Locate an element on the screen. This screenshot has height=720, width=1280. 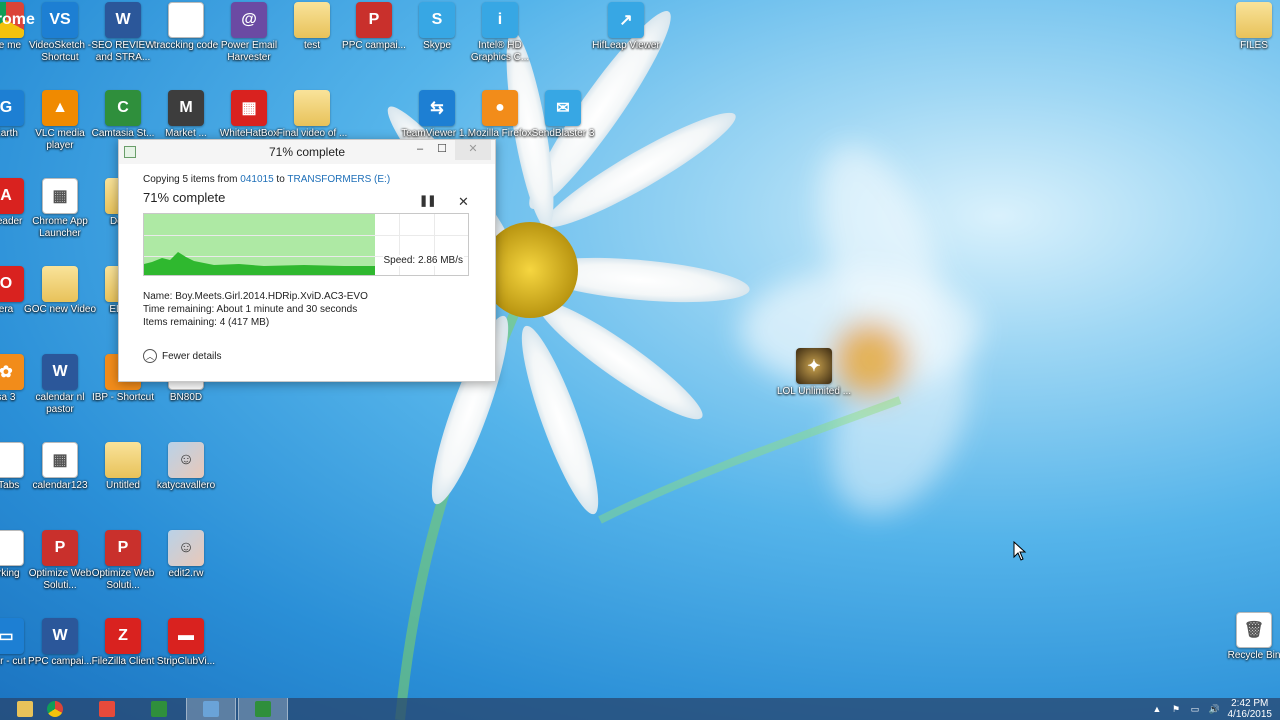
untitled-icon is located at coordinates (123, 460).